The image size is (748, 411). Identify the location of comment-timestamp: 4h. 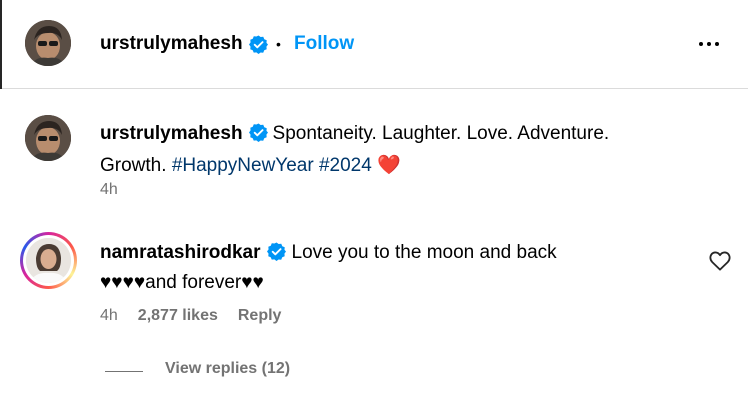
(109, 316).